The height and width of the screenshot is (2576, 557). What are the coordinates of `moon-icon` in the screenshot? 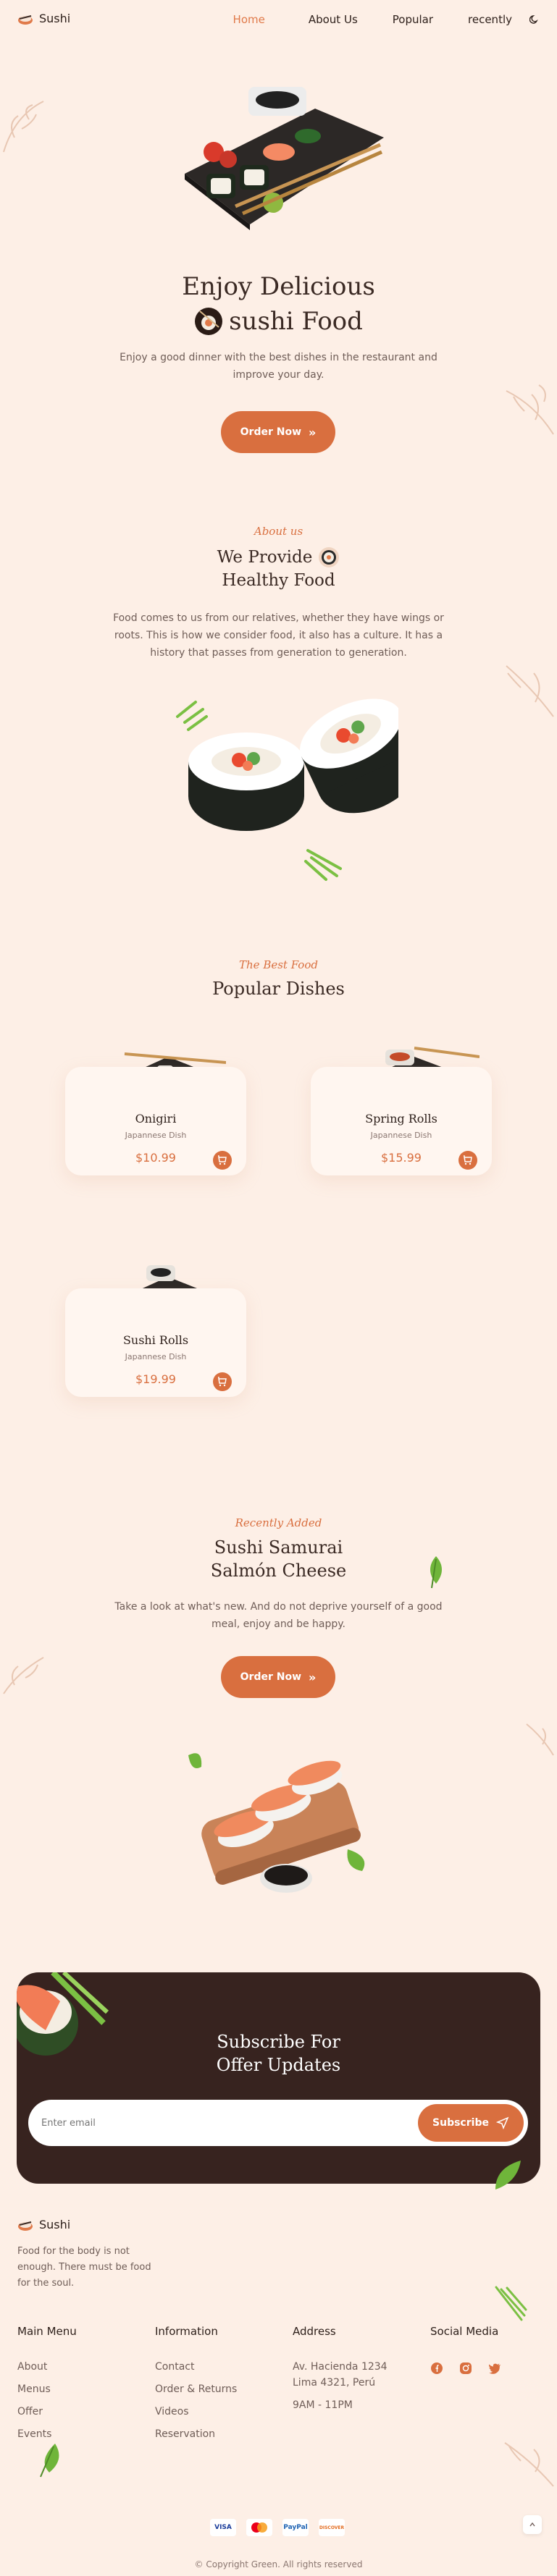 It's located at (535, 19).